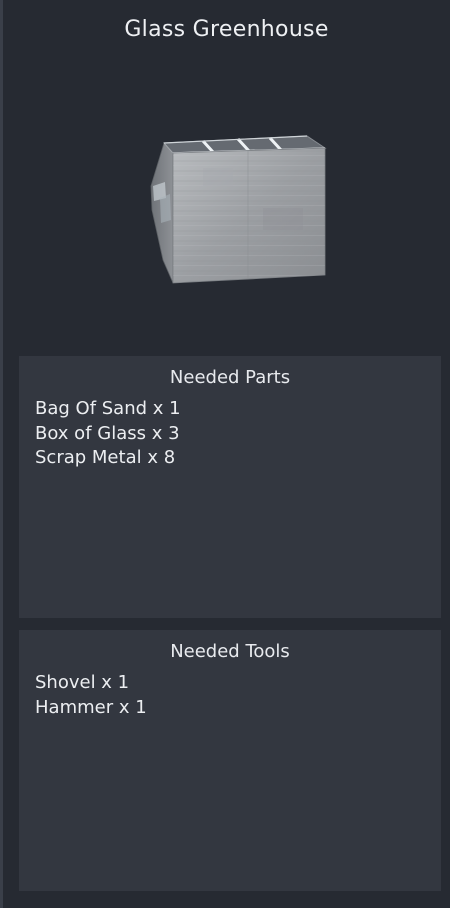  What do you see at coordinates (230, 377) in the screenshot?
I see `needed-parts-header: Needed Parts` at bounding box center [230, 377].